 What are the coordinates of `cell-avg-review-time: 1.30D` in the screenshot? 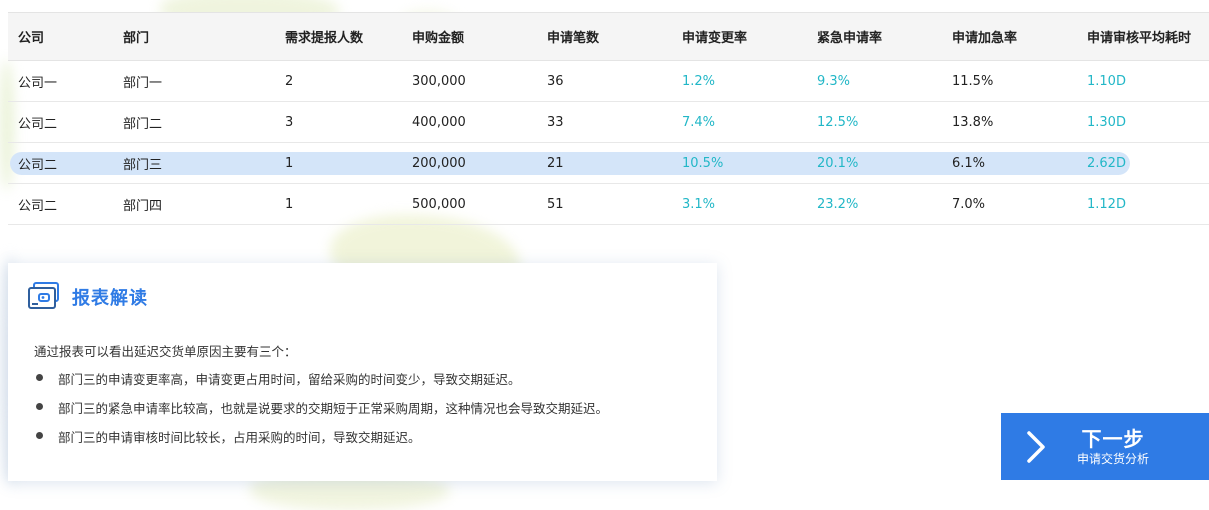 It's located at (1106, 122).